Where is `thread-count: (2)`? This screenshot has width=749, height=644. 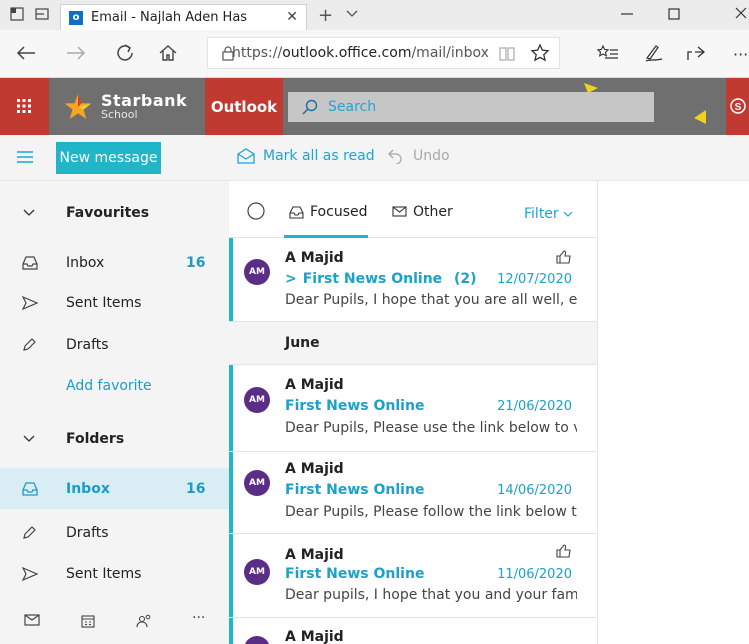
thread-count: (2) is located at coordinates (465, 279).